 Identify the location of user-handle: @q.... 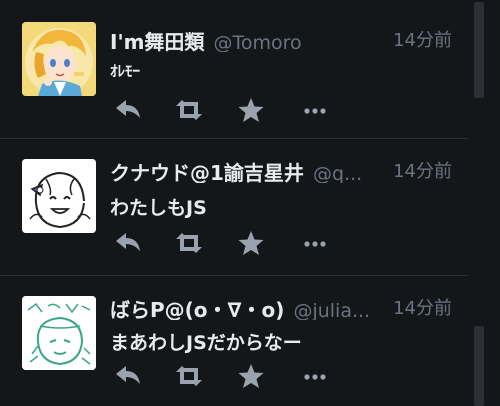
(337, 173).